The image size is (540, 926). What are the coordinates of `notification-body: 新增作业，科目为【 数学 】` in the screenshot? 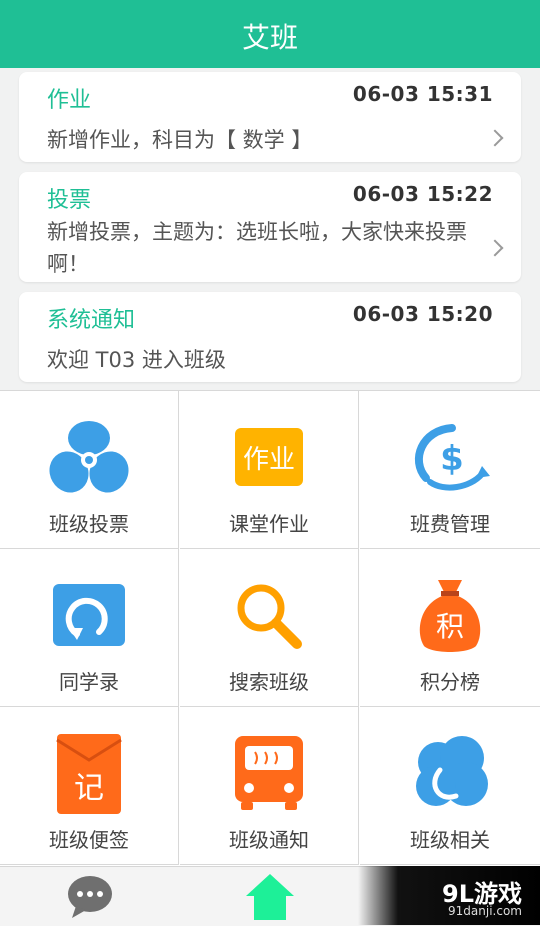 It's located at (180, 140).